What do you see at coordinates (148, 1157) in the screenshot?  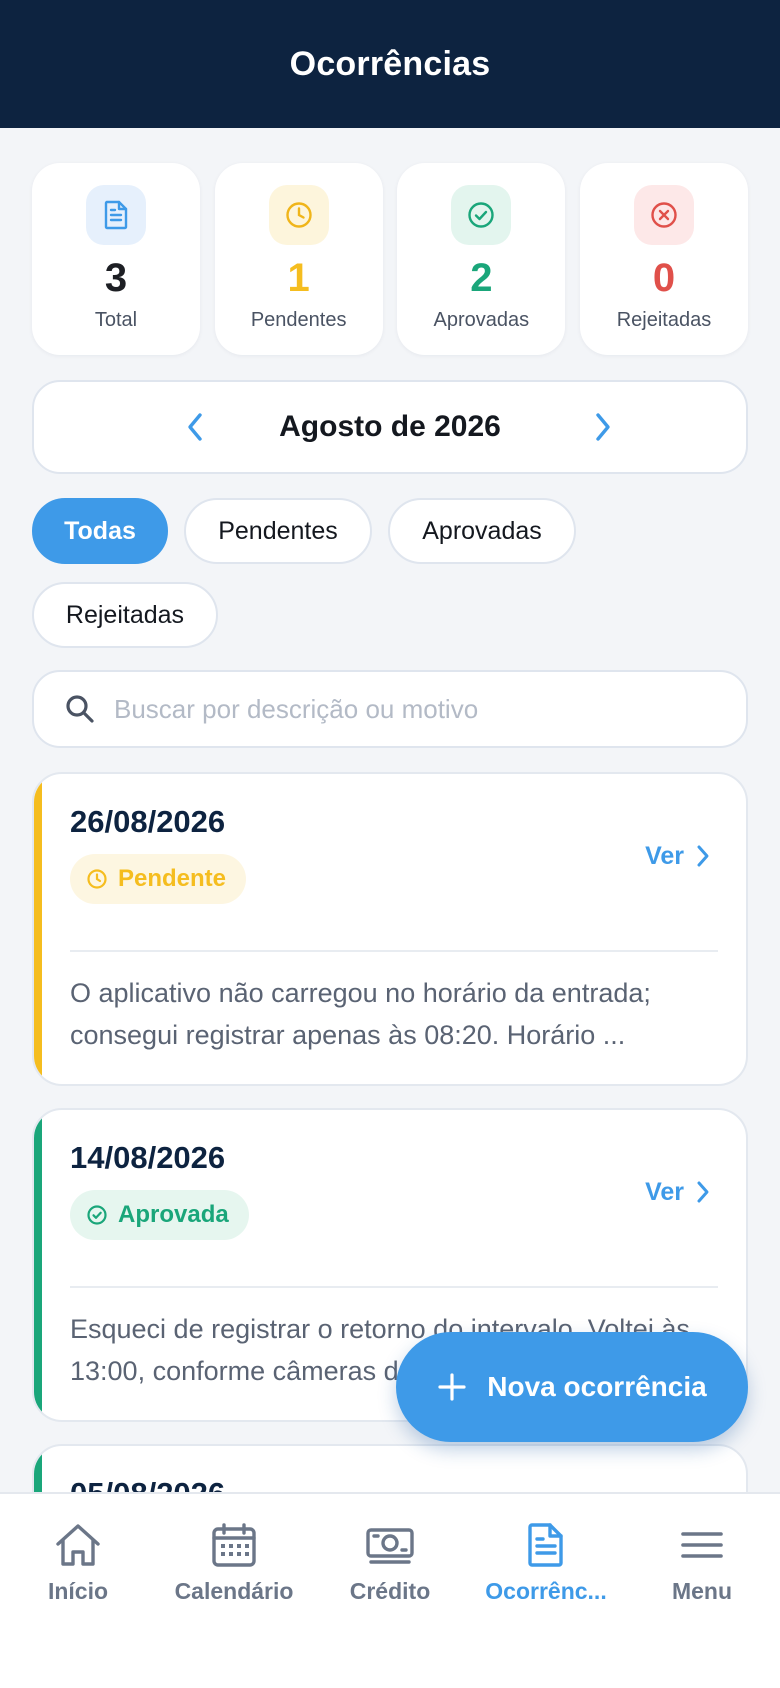 I see `occurrence-date: 14/08/2026` at bounding box center [148, 1157].